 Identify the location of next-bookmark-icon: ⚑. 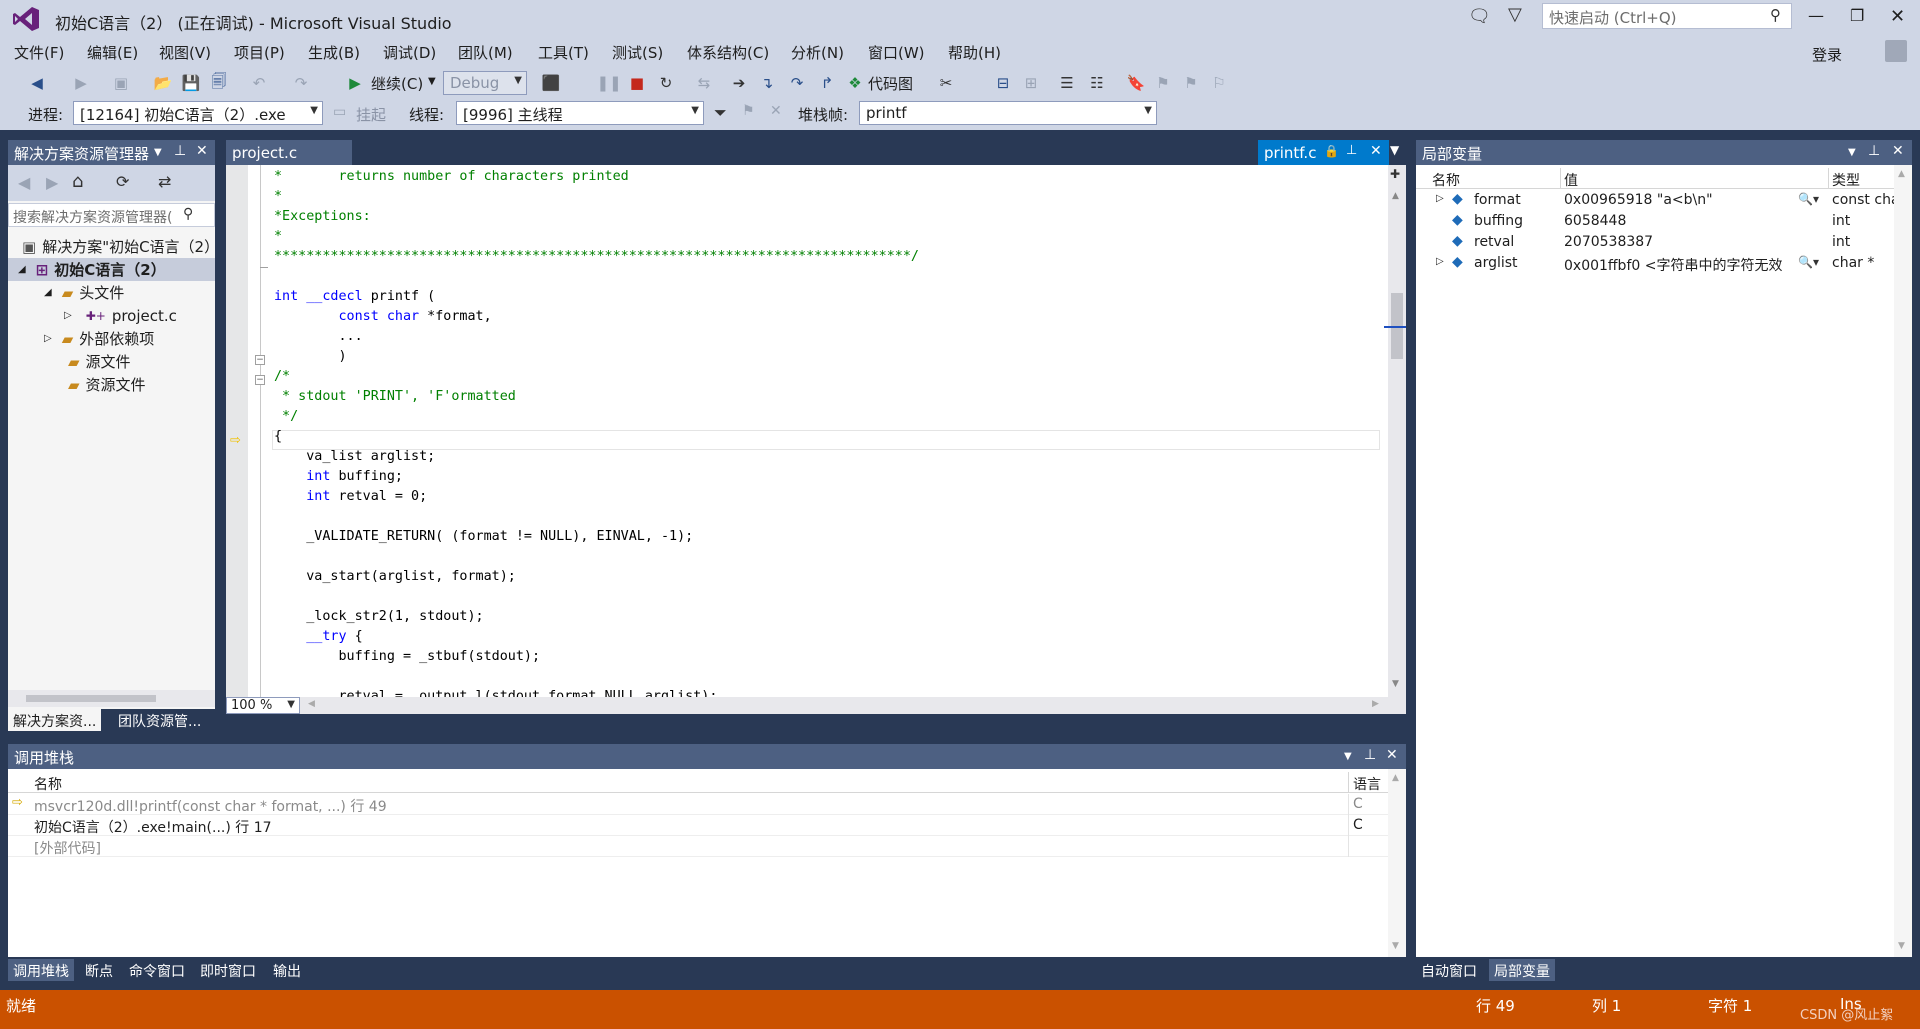
(1191, 83).